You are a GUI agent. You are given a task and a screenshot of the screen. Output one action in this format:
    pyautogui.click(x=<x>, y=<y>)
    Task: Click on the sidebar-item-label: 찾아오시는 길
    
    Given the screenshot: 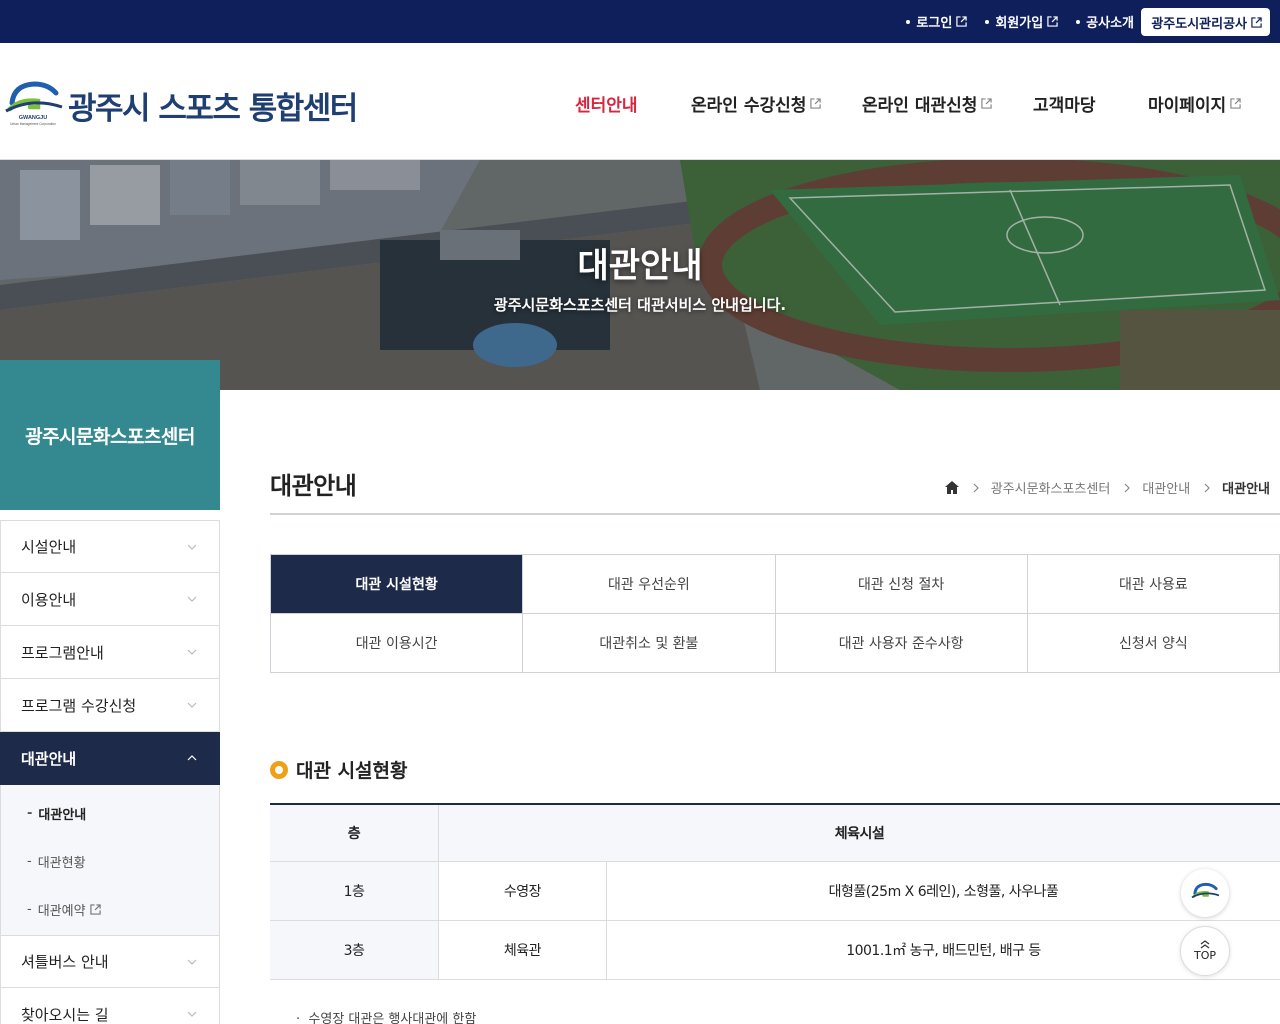 What is the action you would take?
    pyautogui.click(x=65, y=1014)
    